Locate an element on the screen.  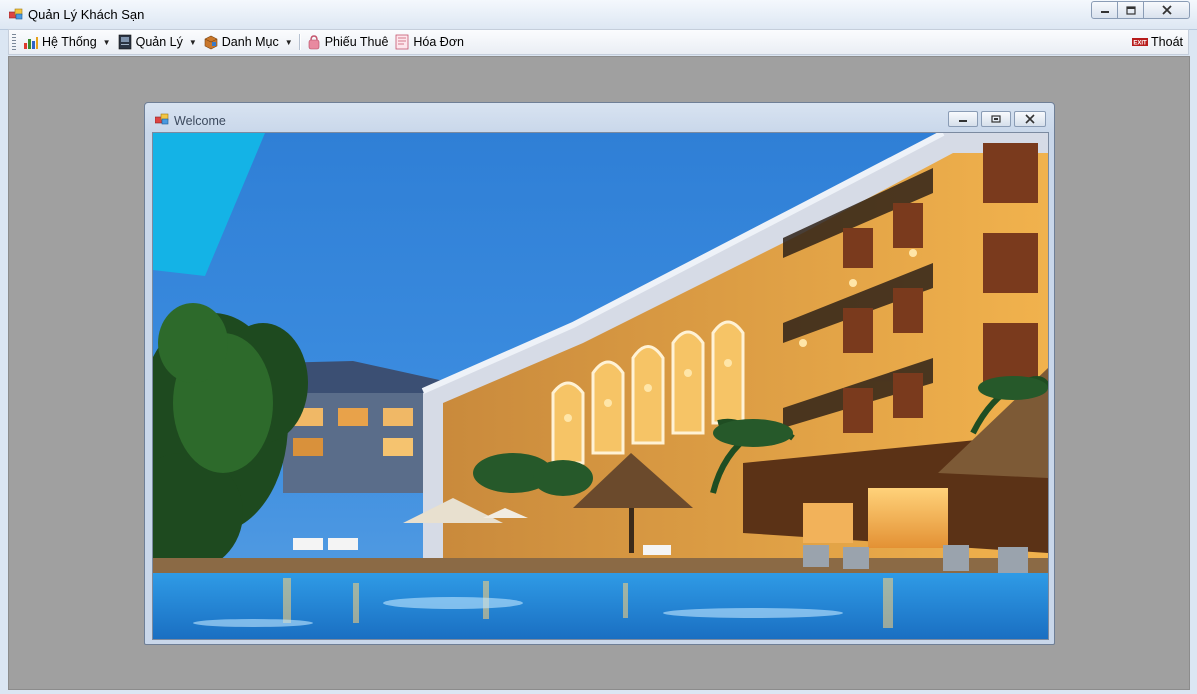
menu-item-hoa-don: Hóa Đơn is located at coordinates (429, 42).